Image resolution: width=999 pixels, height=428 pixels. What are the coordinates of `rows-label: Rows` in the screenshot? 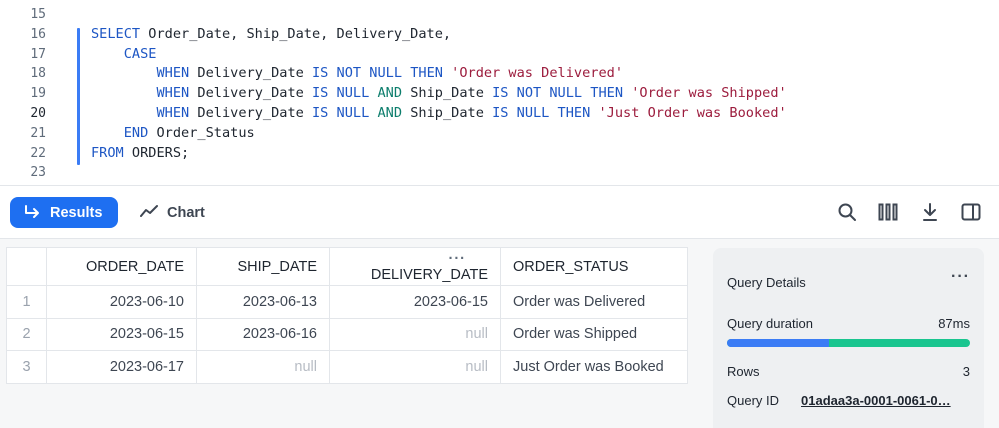 It's located at (743, 371).